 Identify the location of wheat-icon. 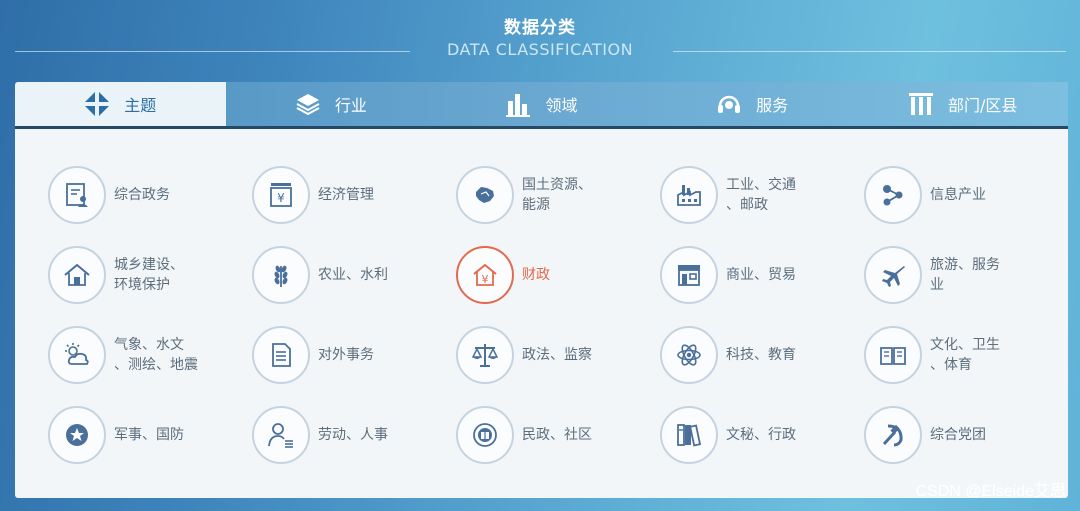
(281, 275).